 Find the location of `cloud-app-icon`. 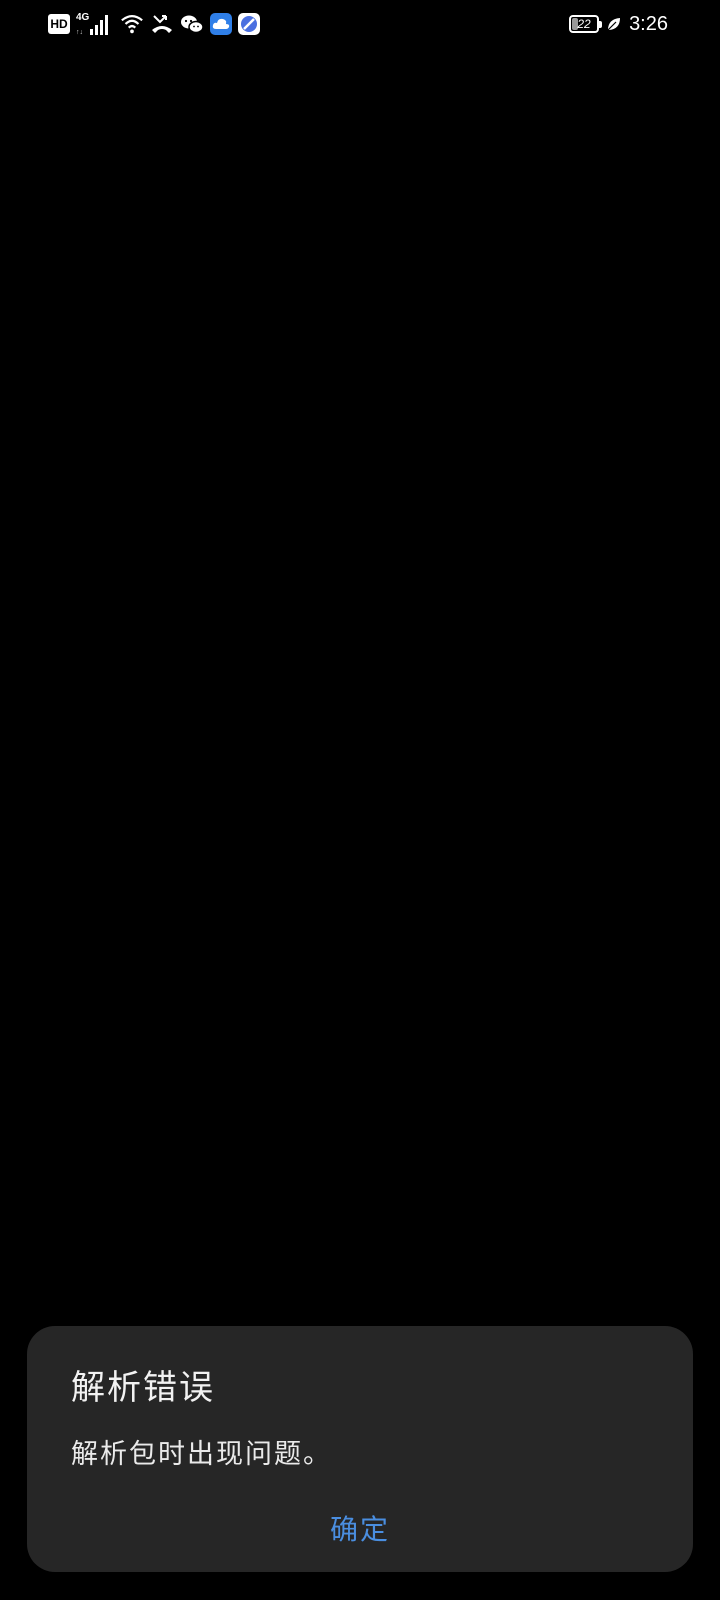

cloud-app-icon is located at coordinates (221, 24).